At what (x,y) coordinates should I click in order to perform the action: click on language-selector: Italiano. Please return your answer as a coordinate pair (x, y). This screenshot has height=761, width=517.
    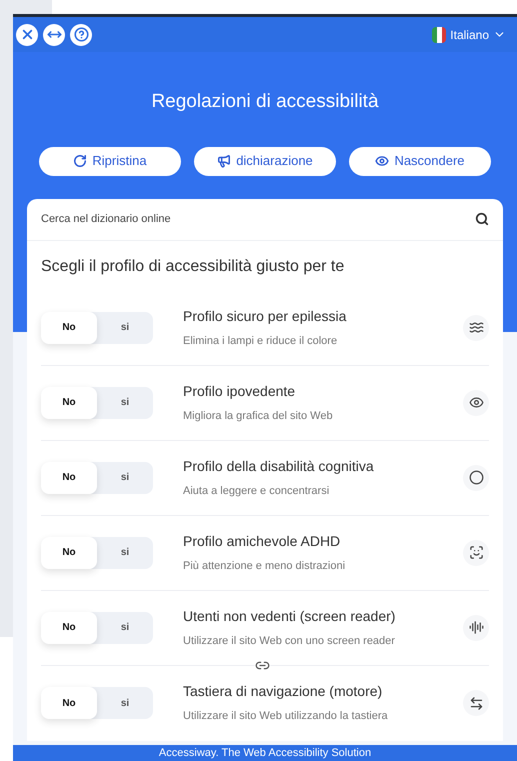
    Looking at the image, I should click on (473, 35).